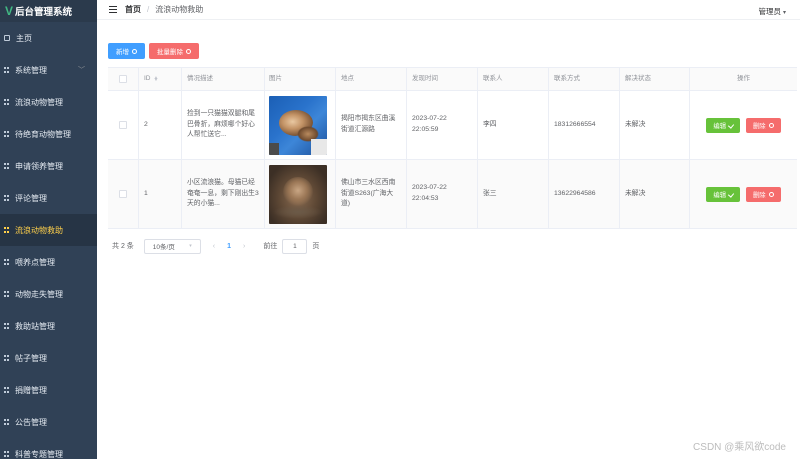  What do you see at coordinates (48, 422) in the screenshot?
I see `sidebar-item-notices: 公告管理` at bounding box center [48, 422].